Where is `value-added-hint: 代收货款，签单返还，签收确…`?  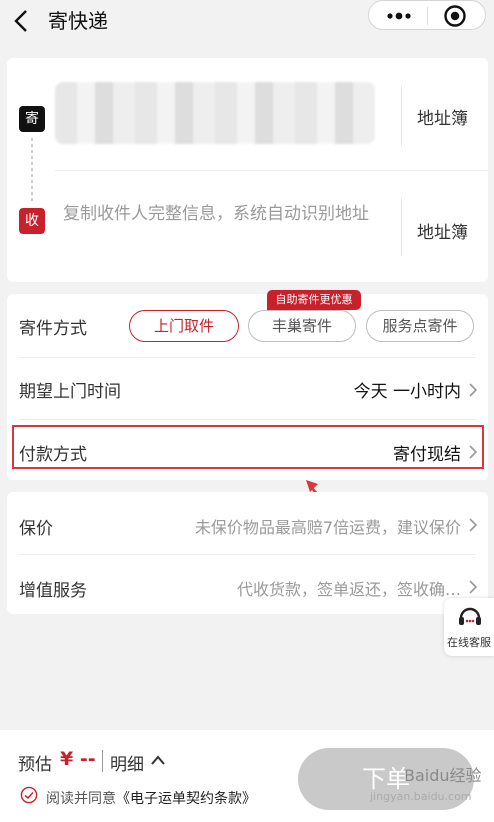 value-added-hint: 代收货款，签单返还，签收确… is located at coordinates (348, 589).